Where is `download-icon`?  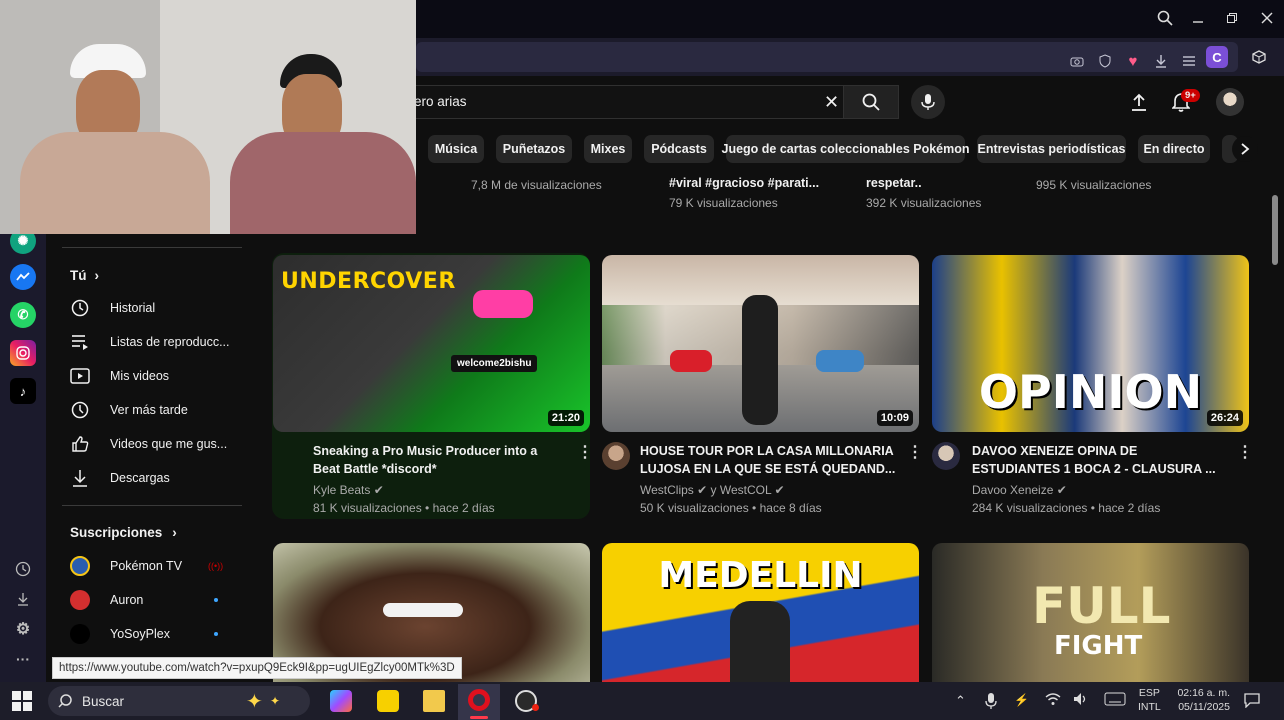 download-icon is located at coordinates (1161, 61).